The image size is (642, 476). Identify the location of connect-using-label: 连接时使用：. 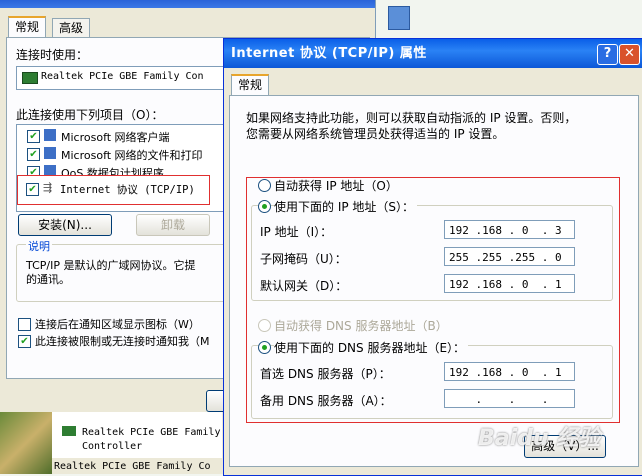
(52, 55).